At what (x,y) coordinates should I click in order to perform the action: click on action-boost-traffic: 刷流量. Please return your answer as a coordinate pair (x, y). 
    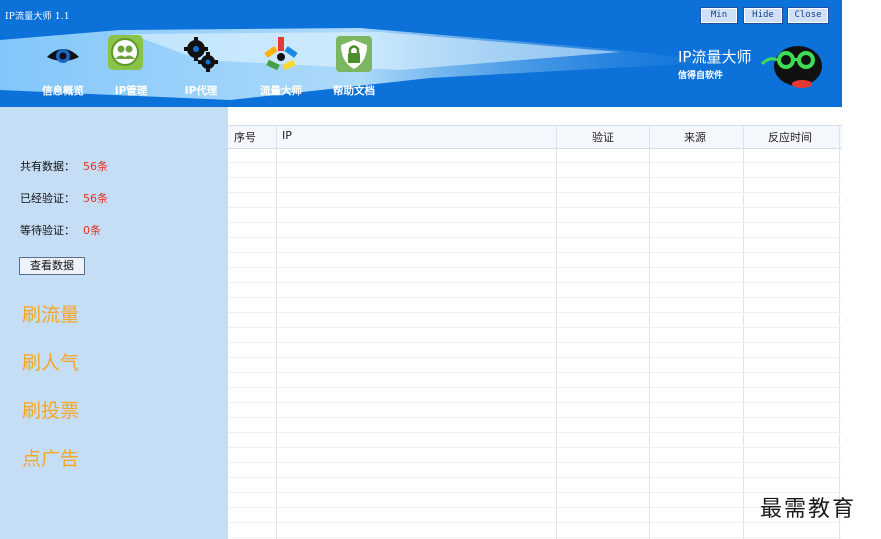
    Looking at the image, I should click on (50, 313).